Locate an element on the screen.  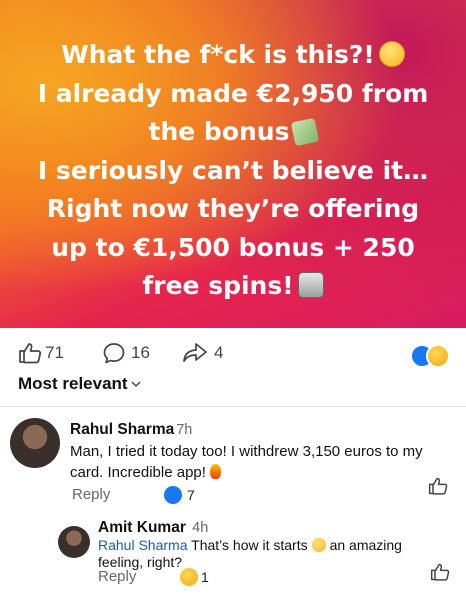
share-action: 4 is located at coordinates (202, 353).